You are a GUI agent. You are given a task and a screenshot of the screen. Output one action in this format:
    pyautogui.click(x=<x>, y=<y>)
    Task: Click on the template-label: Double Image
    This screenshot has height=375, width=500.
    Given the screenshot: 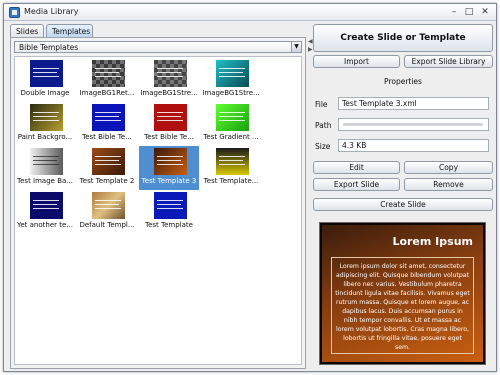 What is the action you would take?
    pyautogui.click(x=45, y=93)
    